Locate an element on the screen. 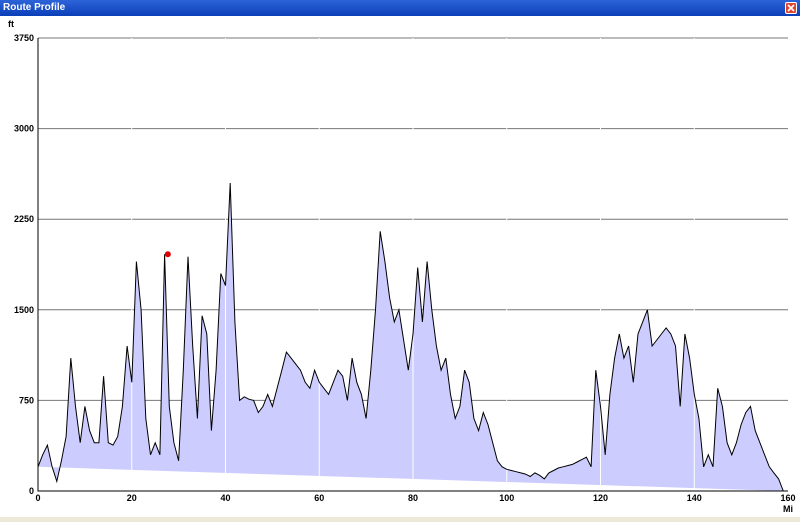  x-tick-label: 80 is located at coordinates (413, 498).